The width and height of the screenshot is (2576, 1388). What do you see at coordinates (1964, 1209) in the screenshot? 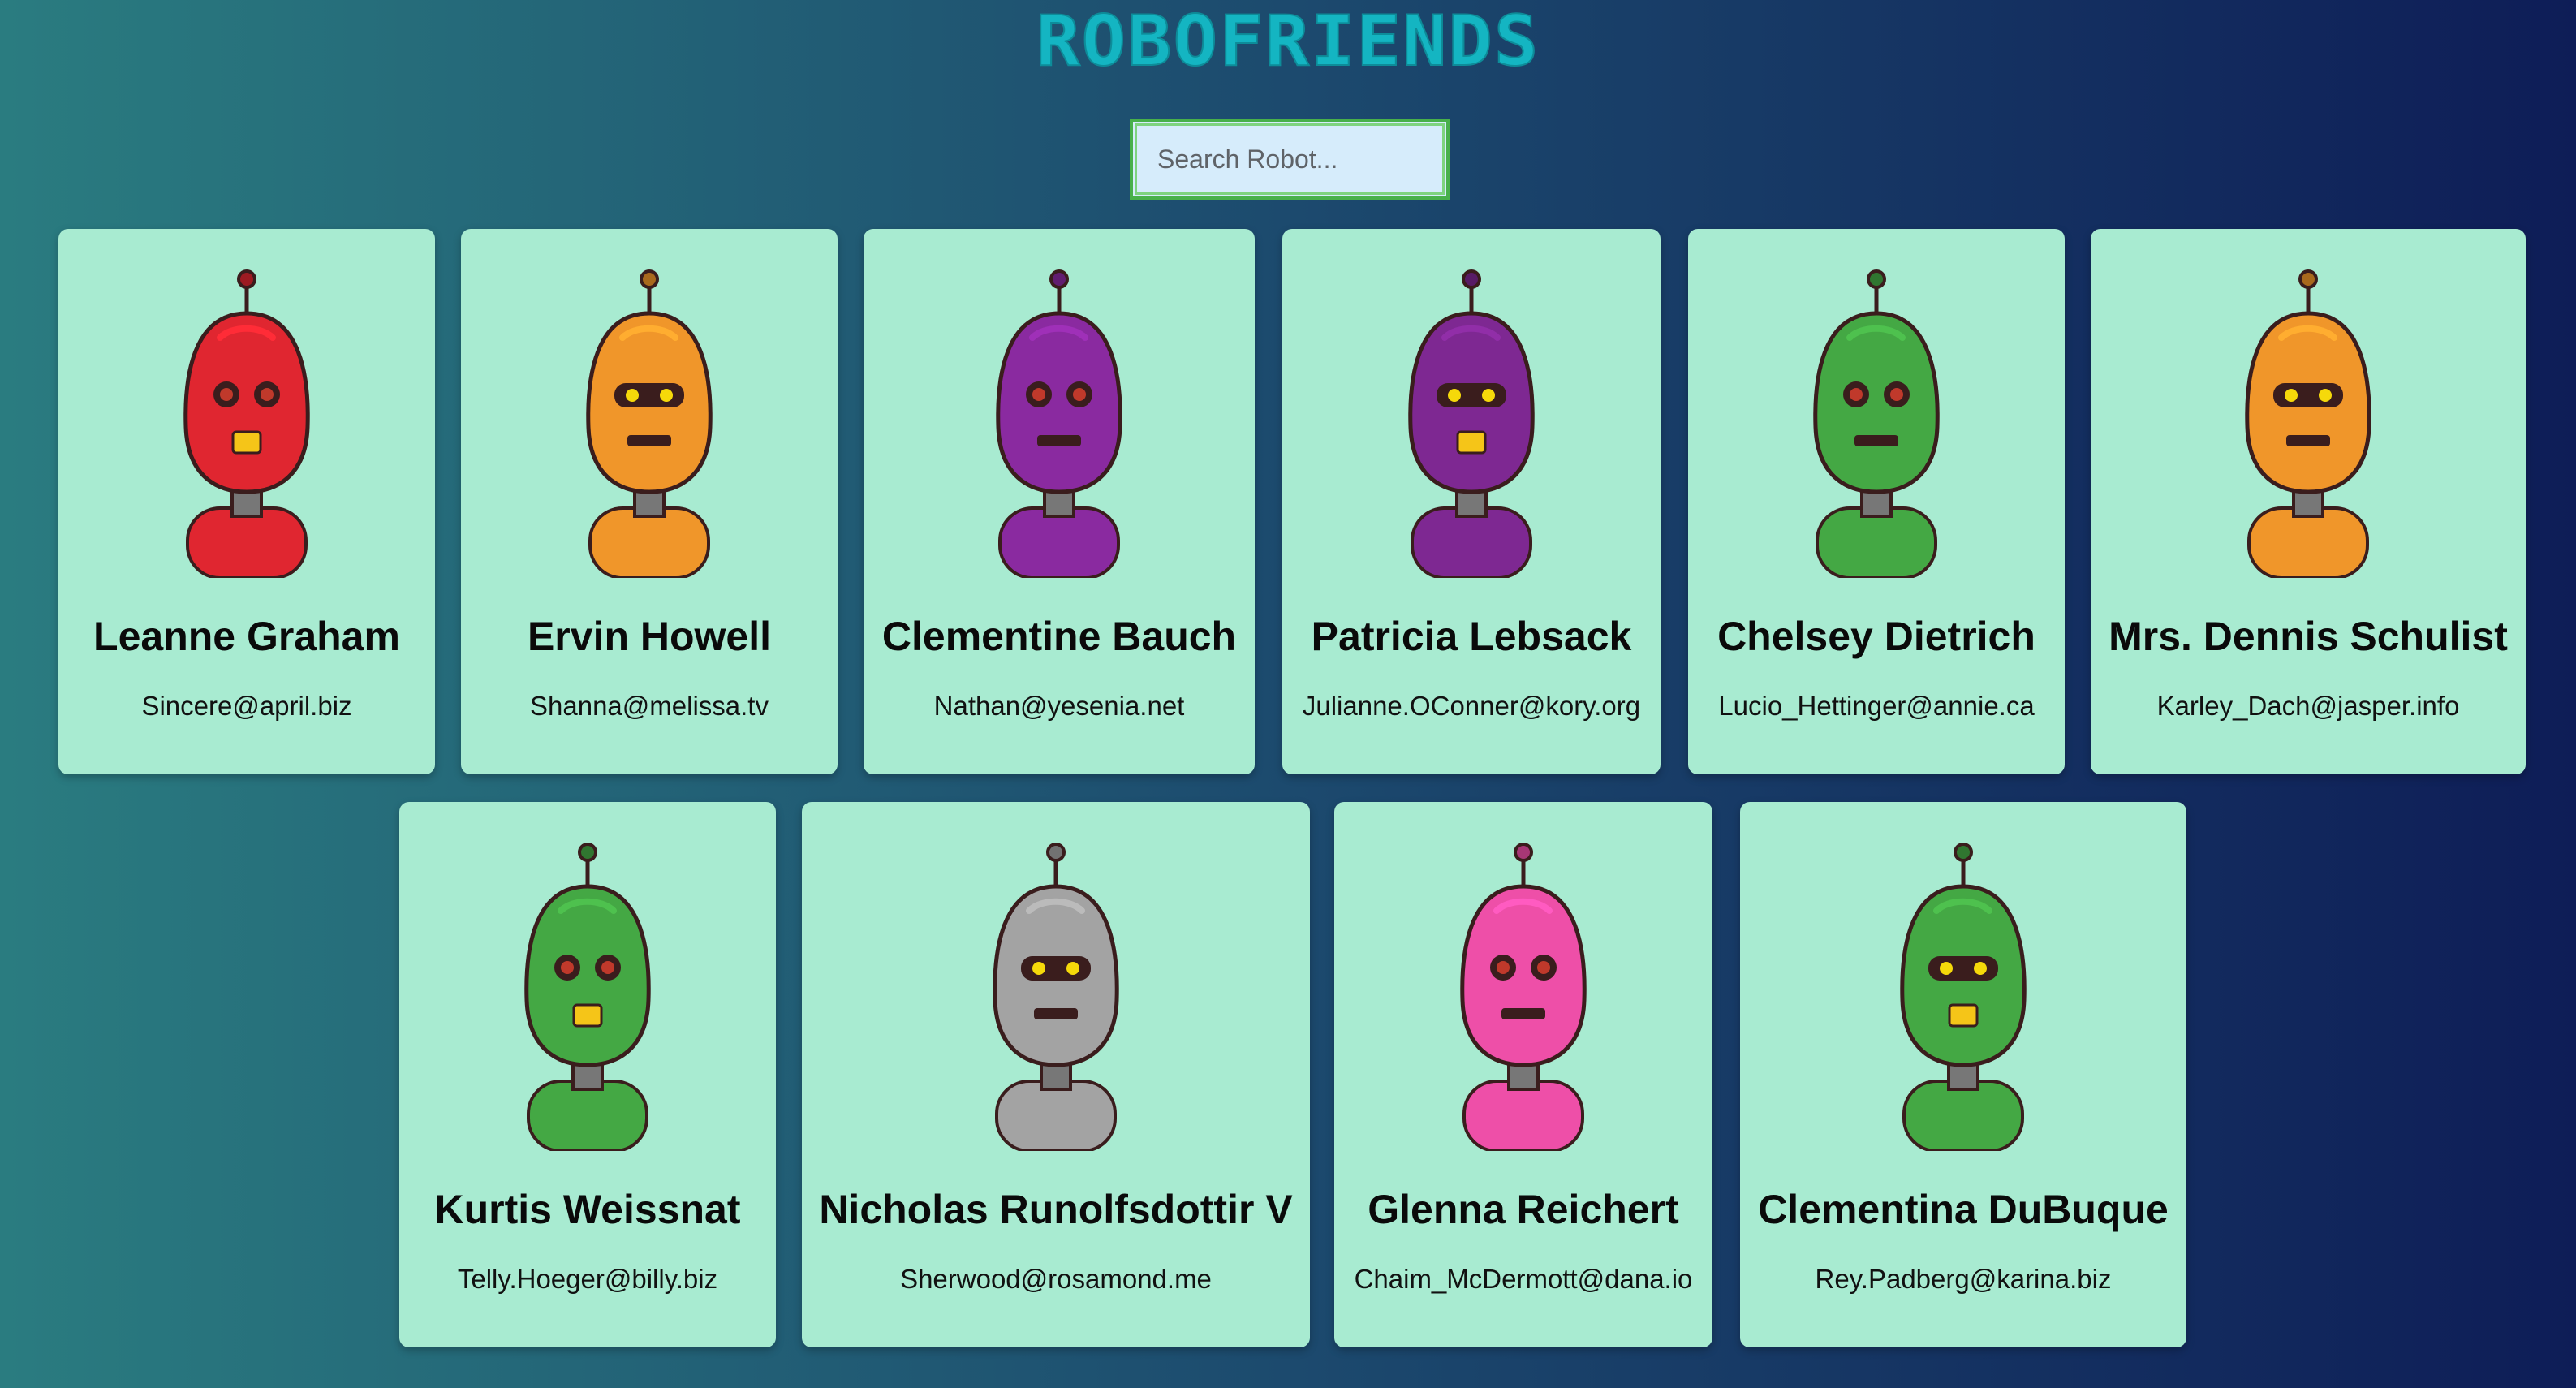
I see `robot-name: Clementina DuBuque` at bounding box center [1964, 1209].